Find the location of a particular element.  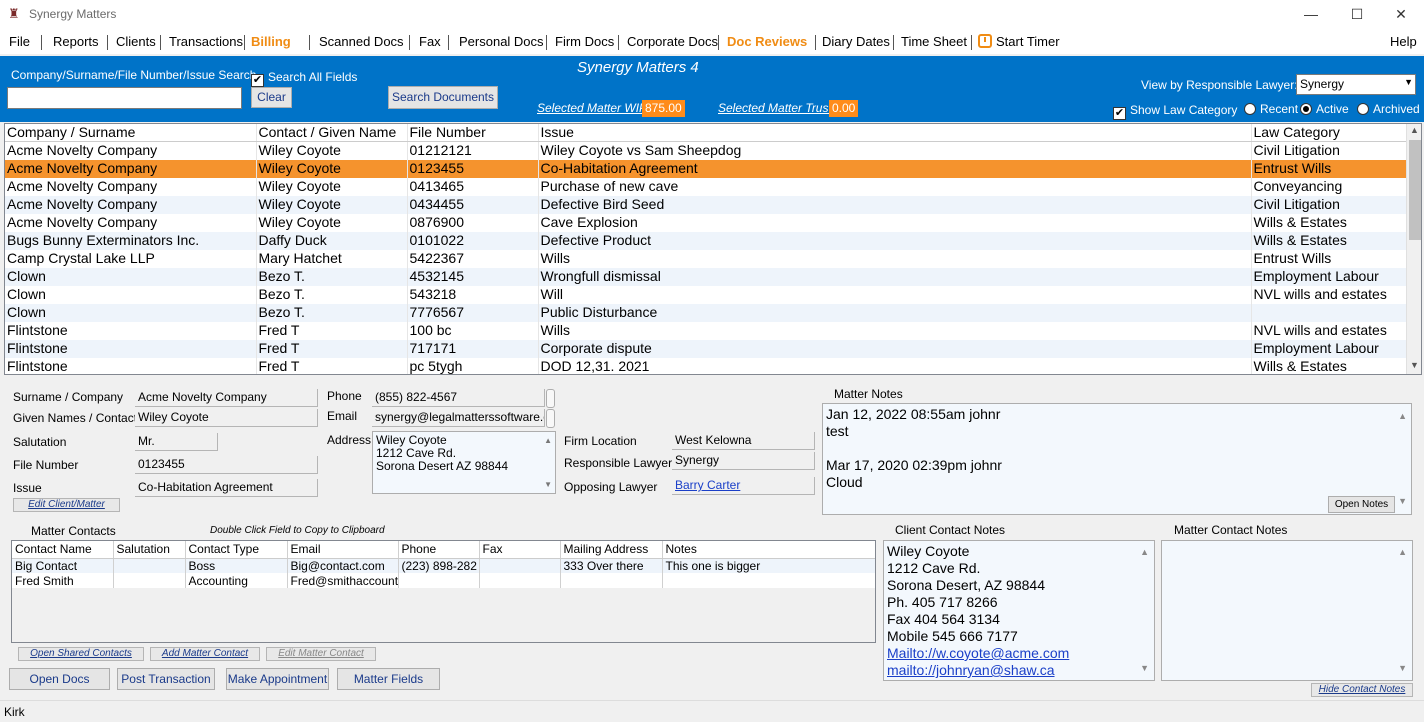

phone-scroll is located at coordinates (550, 398).